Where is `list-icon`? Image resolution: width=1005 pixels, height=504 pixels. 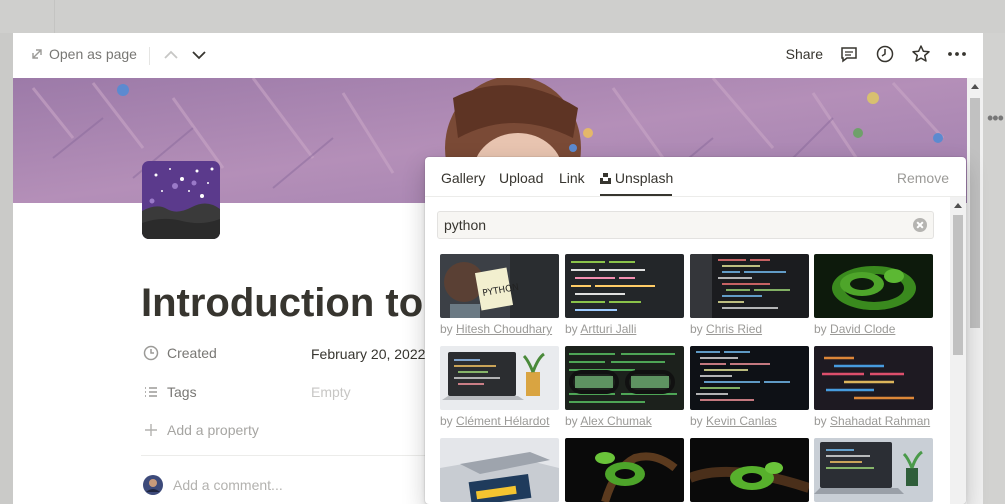
list-icon is located at coordinates (151, 392).